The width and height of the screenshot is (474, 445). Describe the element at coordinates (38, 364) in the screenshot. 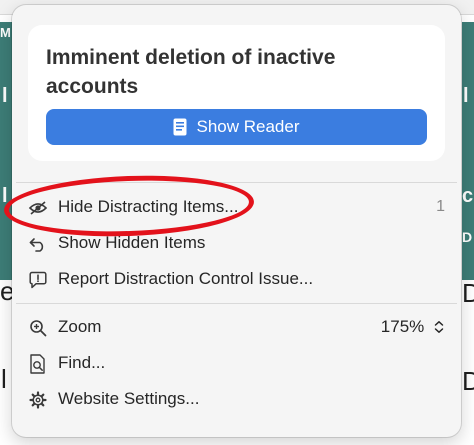

I see `find-document-icon` at that location.